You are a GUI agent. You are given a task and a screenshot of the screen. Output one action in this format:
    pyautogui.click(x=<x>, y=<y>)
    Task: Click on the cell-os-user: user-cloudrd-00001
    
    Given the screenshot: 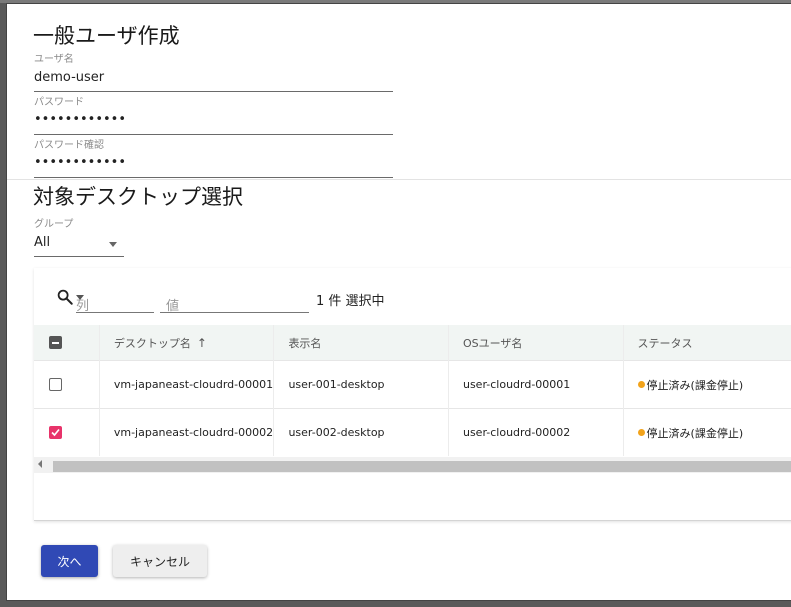 What is the action you would take?
    pyautogui.click(x=536, y=384)
    